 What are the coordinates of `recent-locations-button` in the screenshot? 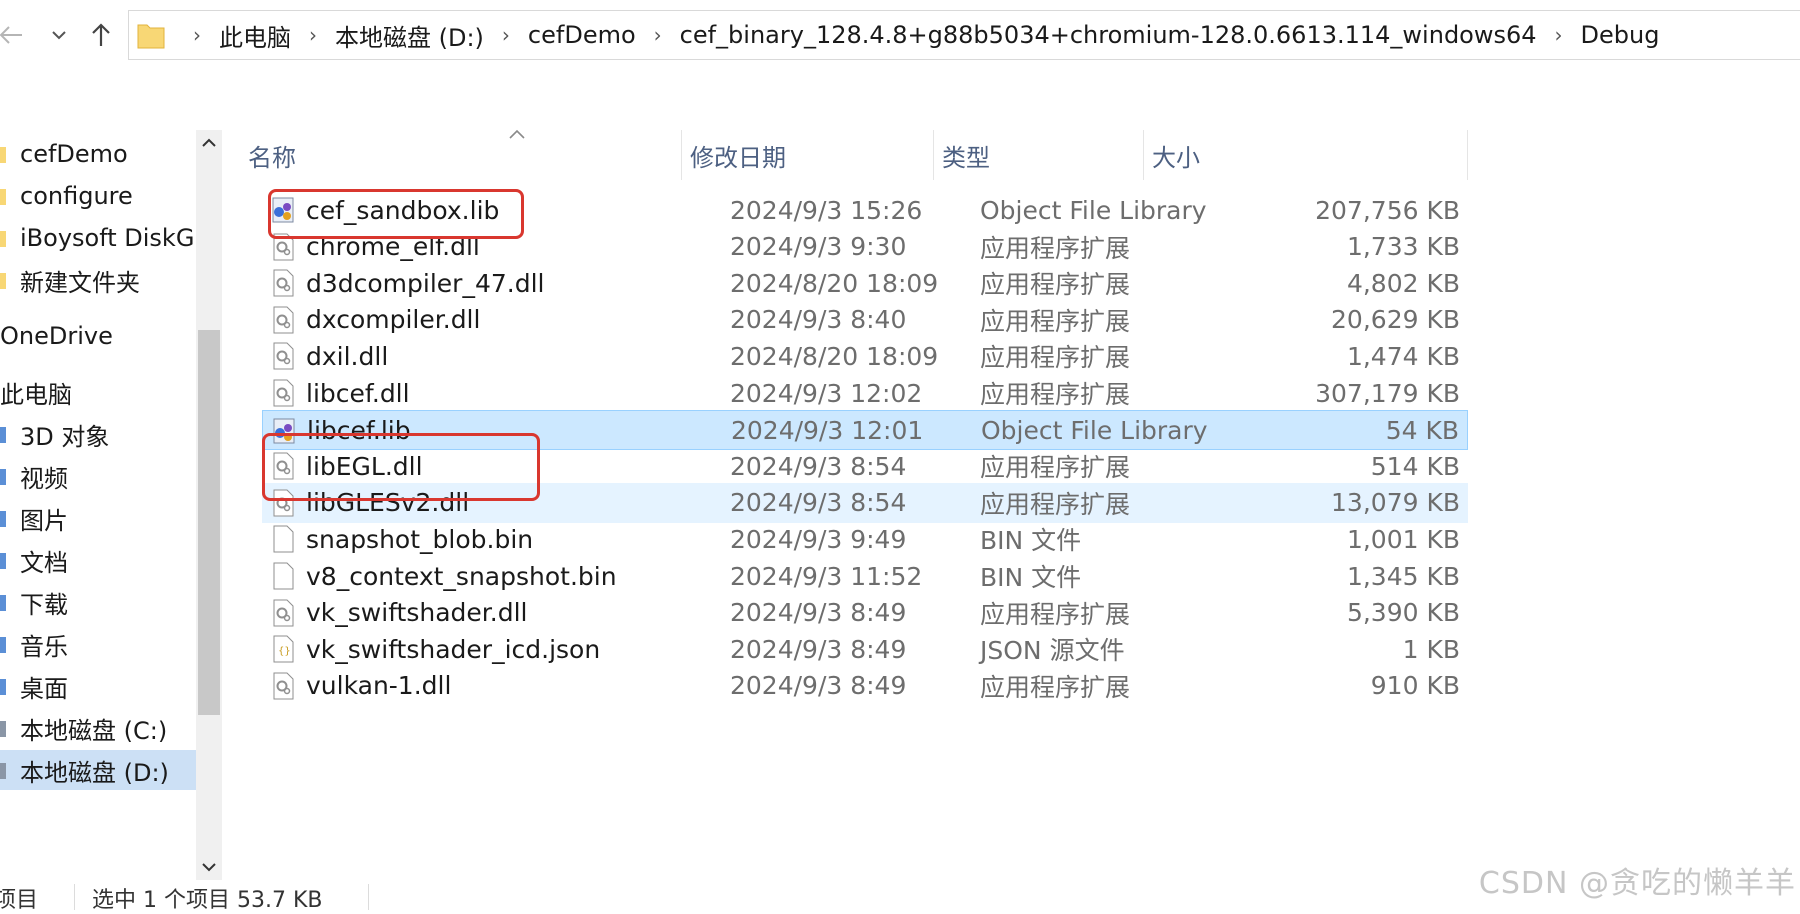 It's located at (59, 35).